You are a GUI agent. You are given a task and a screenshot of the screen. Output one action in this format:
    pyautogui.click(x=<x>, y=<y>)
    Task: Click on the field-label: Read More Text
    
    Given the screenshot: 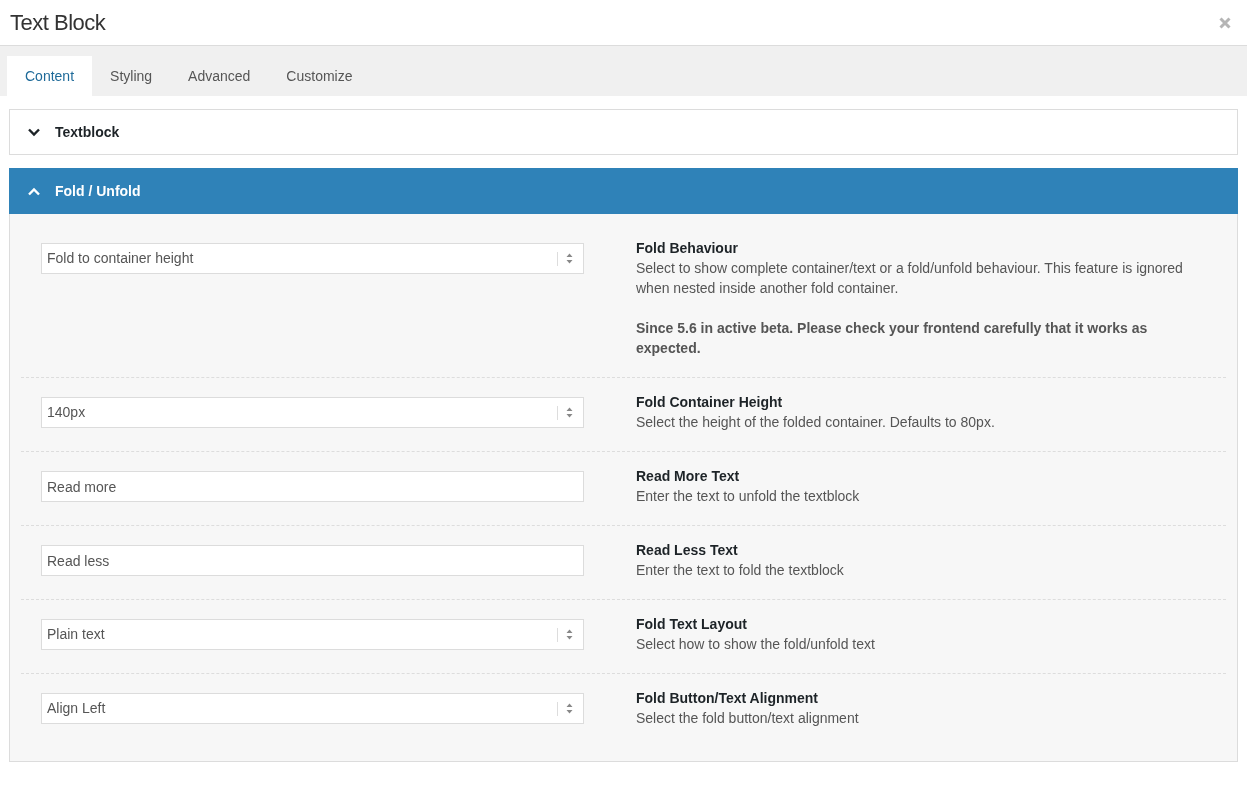 What is the action you would take?
    pyautogui.click(x=688, y=476)
    